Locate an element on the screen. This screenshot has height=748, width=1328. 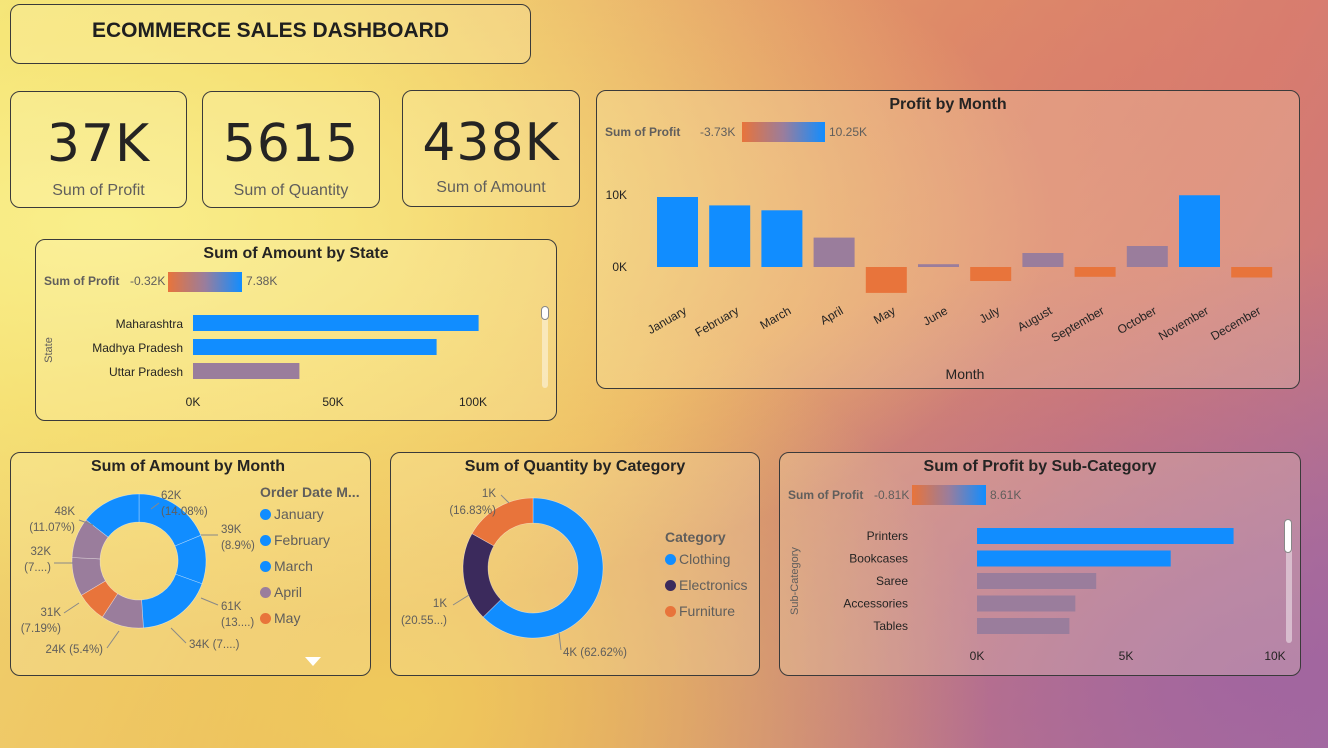
legend-item: March is located at coordinates (286, 566).